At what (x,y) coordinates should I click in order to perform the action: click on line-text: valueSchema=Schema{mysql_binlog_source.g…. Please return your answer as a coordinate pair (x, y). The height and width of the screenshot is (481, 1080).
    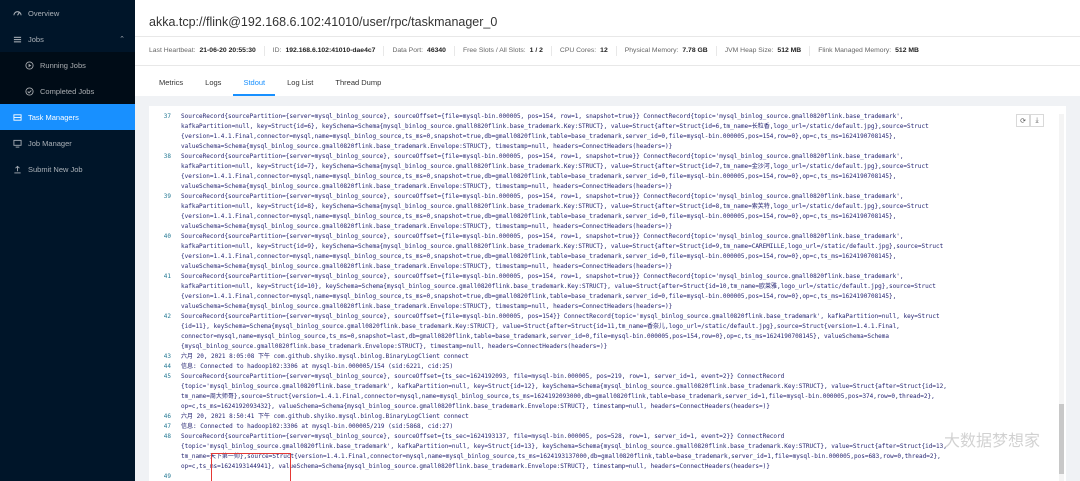
    Looking at the image, I should click on (427, 266).